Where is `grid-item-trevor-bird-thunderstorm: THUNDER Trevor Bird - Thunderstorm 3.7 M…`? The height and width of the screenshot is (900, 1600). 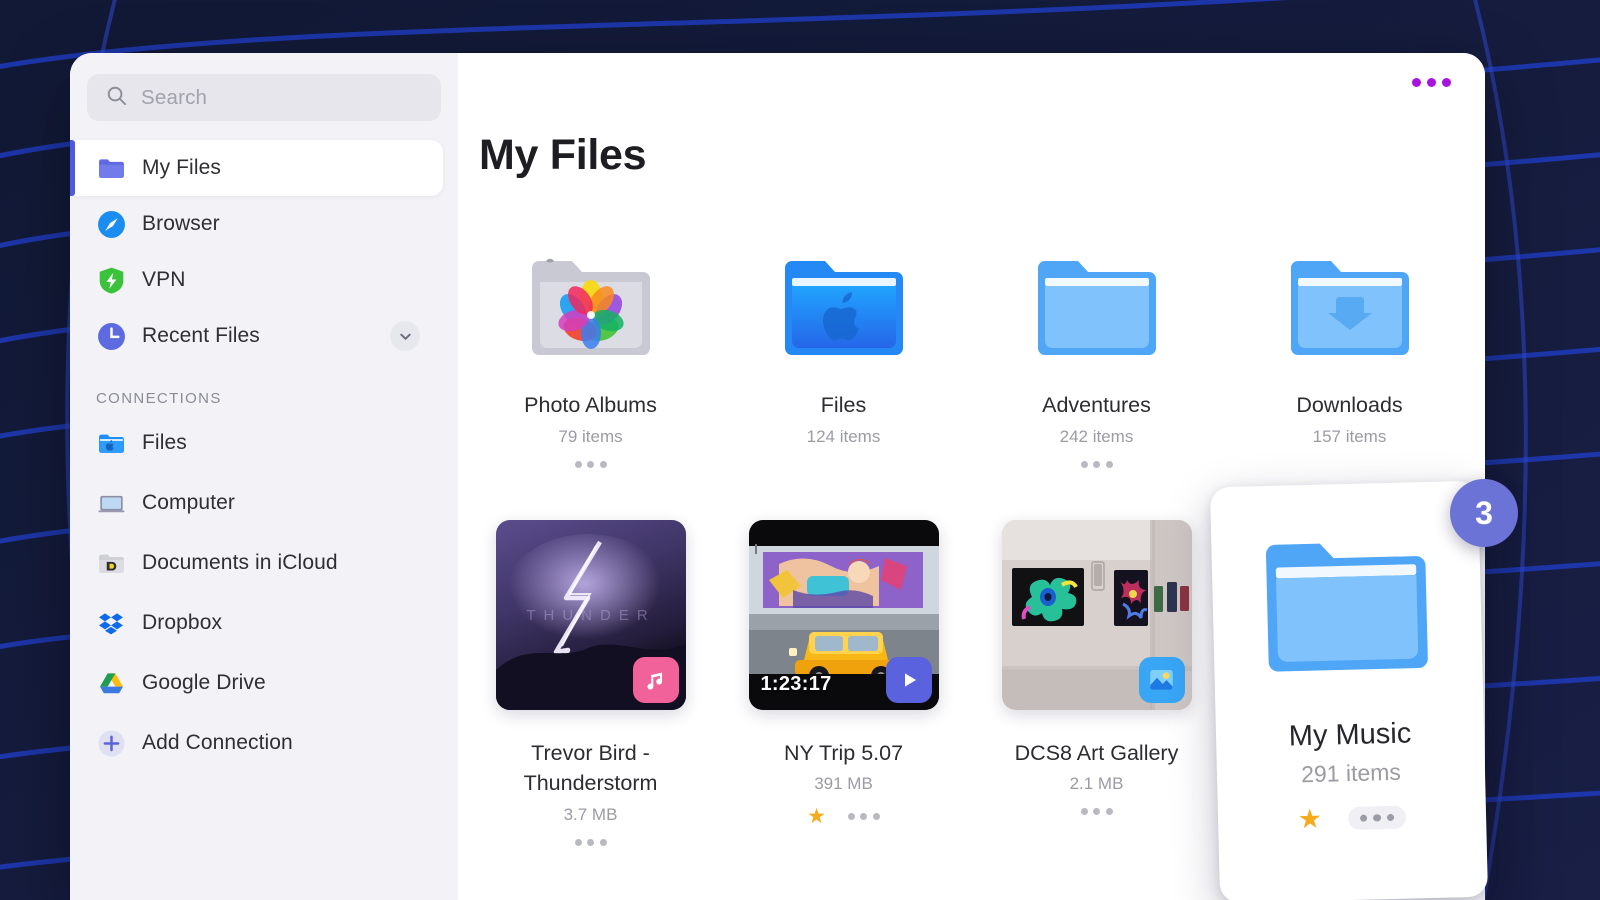 grid-item-trevor-bird-thunderstorm: THUNDER Trevor Bird - Thunderstorm 3.7 M… is located at coordinates (590, 675).